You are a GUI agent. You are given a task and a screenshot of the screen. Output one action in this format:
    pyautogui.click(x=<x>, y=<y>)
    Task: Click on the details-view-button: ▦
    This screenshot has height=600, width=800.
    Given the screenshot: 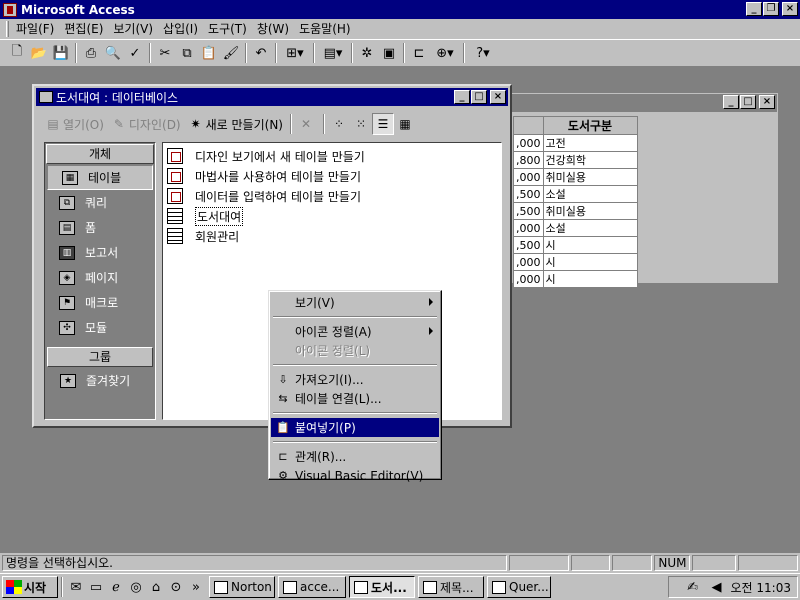 What is the action you would take?
    pyautogui.click(x=405, y=124)
    